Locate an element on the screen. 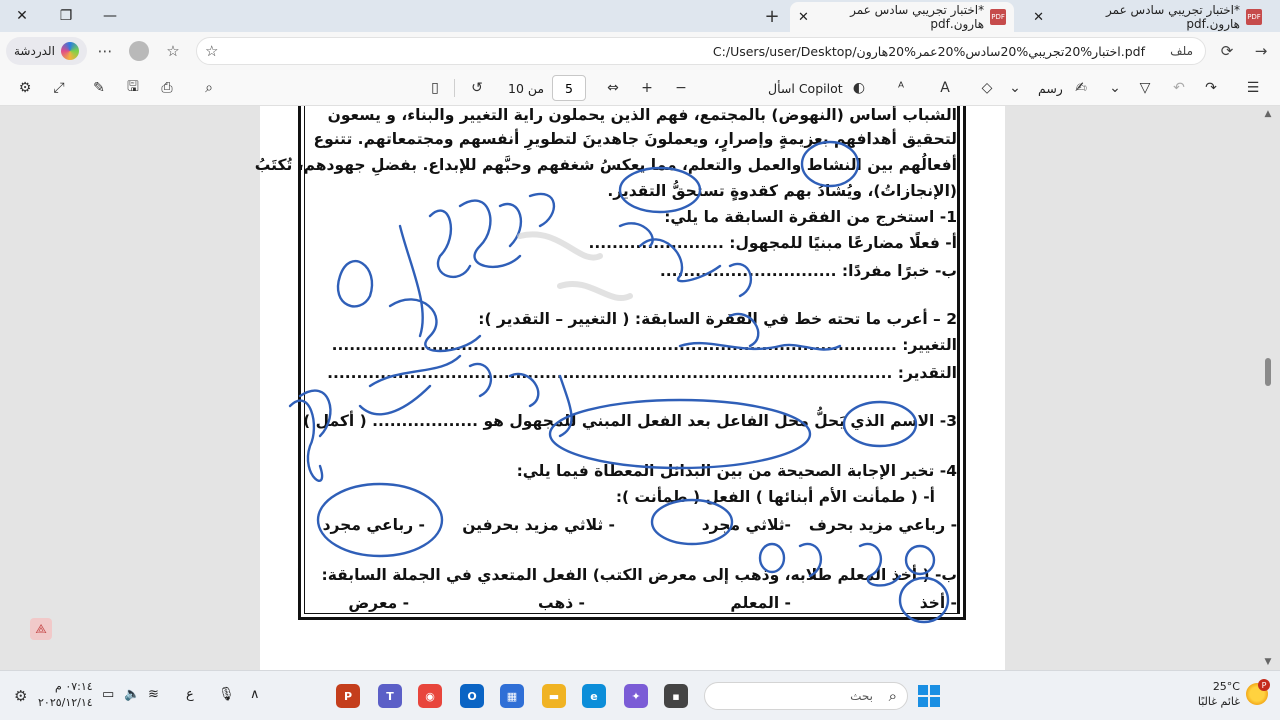  vertical-scrollbar: ▲ ▼ is located at coordinates (1268, 388).